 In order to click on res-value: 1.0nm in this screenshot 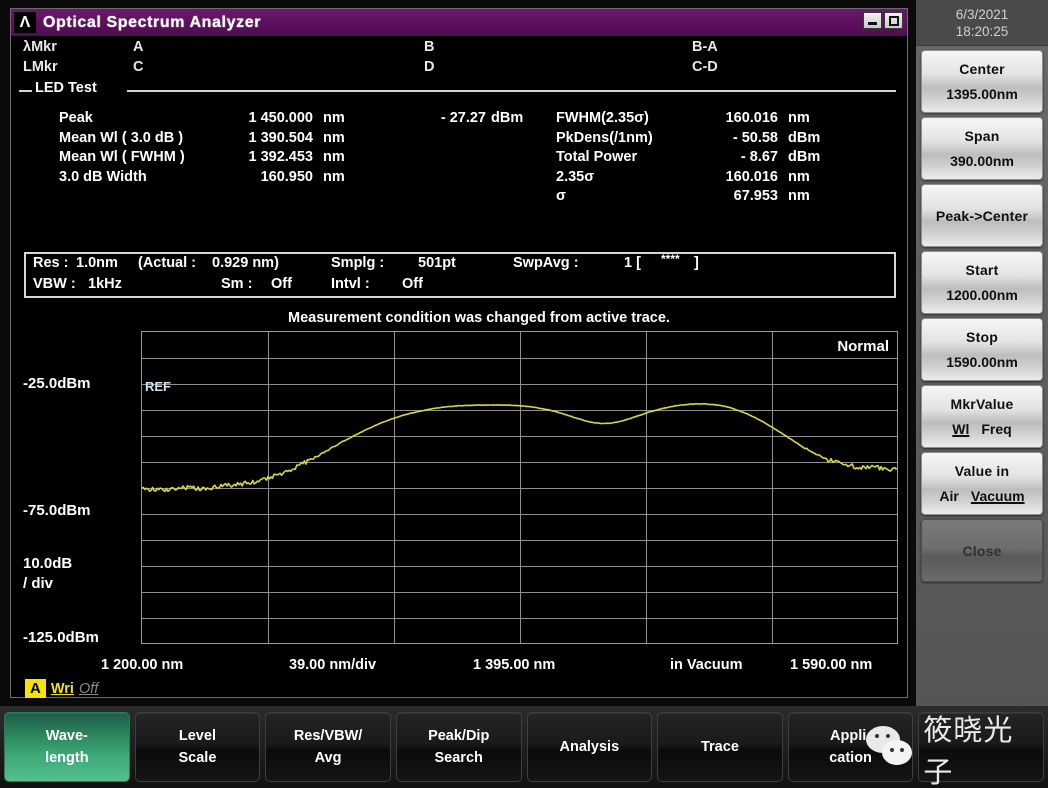, I will do `click(97, 263)`.